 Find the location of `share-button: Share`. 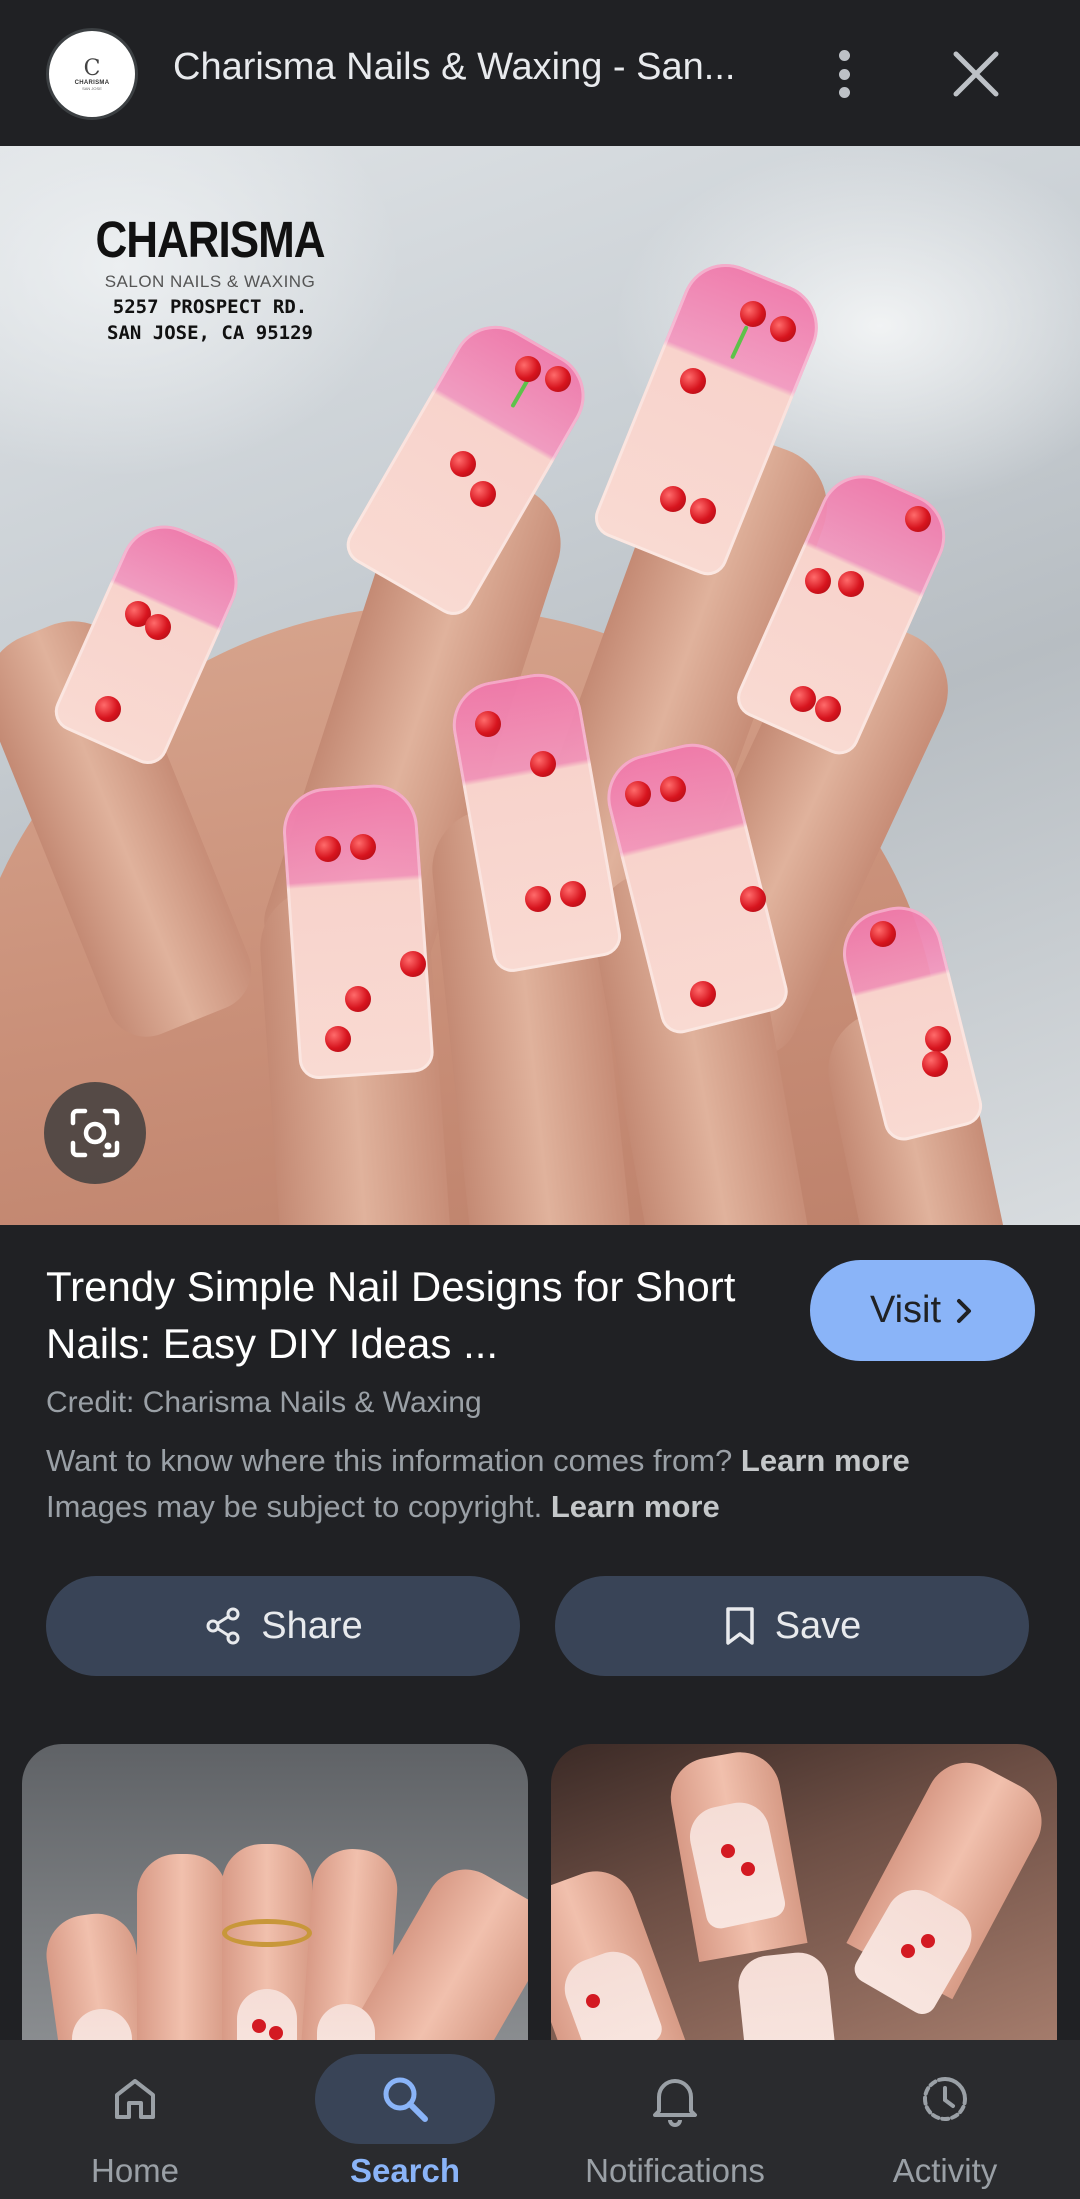

share-button: Share is located at coordinates (283, 1626).